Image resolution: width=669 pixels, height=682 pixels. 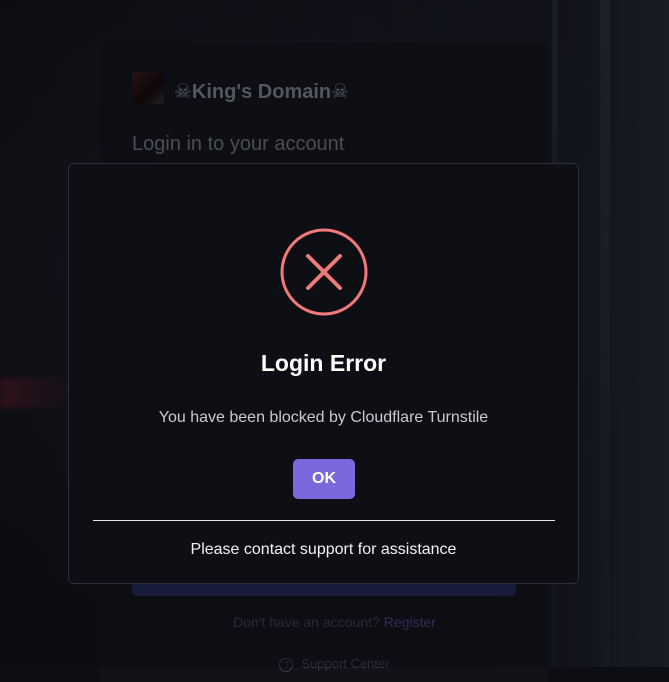 I want to click on dialog-divider, so click(x=324, y=520).